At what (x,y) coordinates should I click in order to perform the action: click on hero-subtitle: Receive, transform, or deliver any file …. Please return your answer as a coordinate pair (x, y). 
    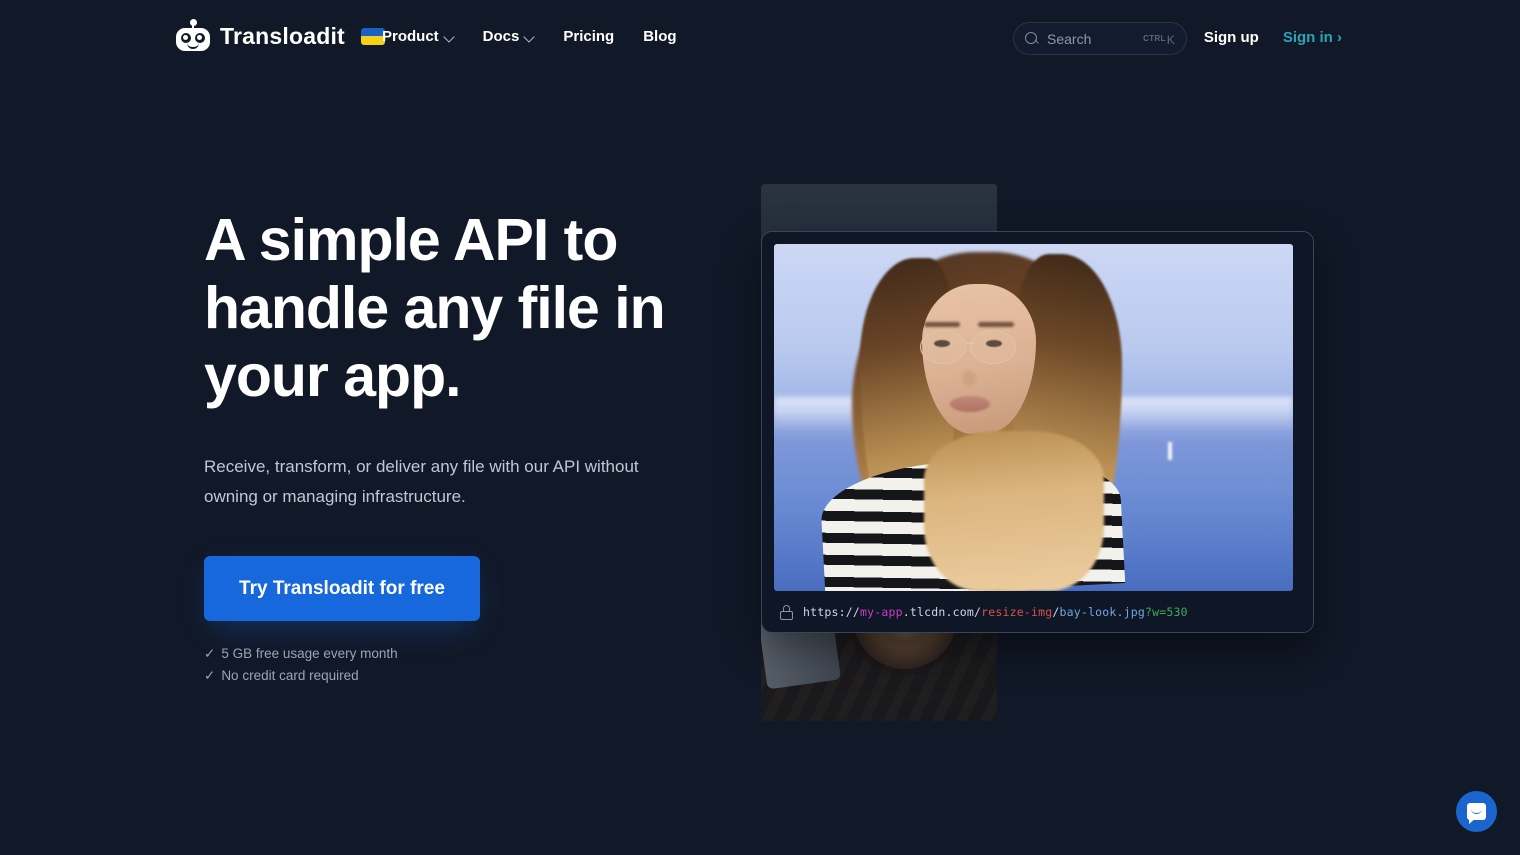
    Looking at the image, I should click on (421, 481).